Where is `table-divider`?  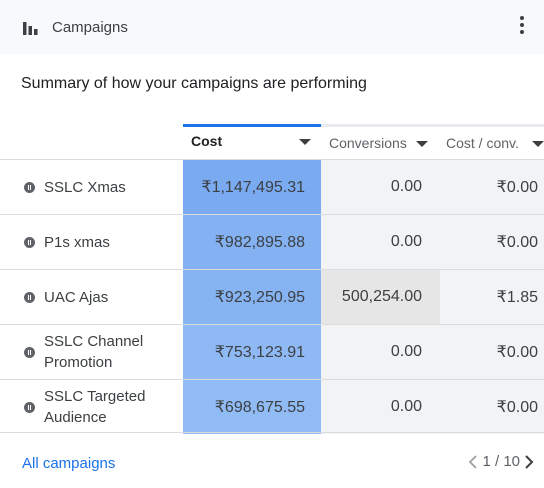
table-divider is located at coordinates (272, 432).